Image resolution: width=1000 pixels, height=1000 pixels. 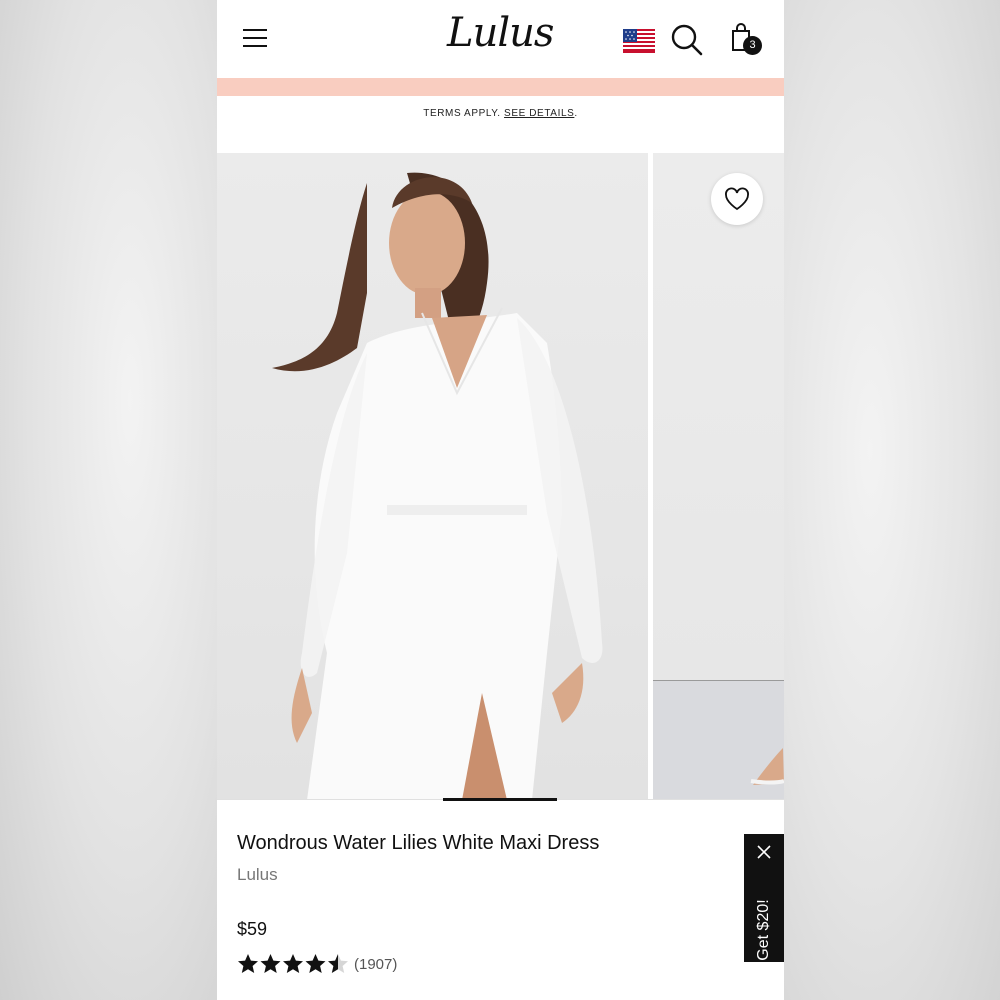 What do you see at coordinates (257, 875) in the screenshot?
I see `product-brand: Lulus` at bounding box center [257, 875].